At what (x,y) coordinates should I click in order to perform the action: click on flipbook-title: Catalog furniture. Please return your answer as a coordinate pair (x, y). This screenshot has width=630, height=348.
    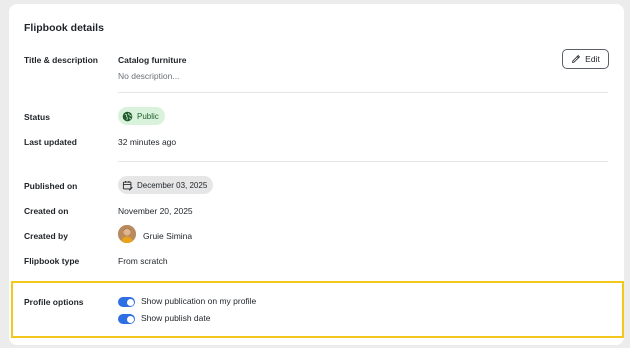
    Looking at the image, I should click on (152, 60).